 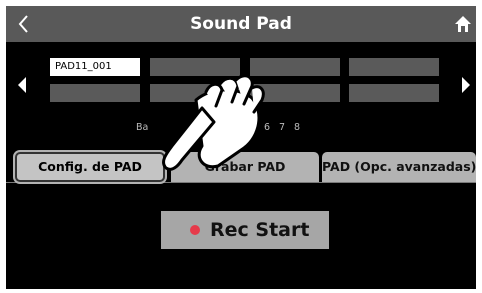 I want to click on prev-pads-button, so click(x=22, y=85).